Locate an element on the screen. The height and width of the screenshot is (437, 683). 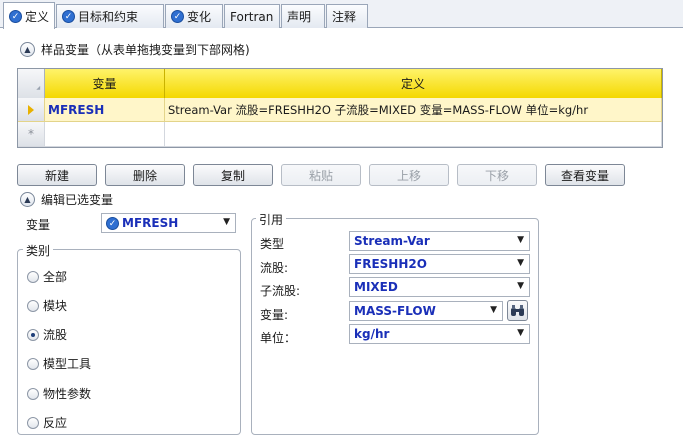
type-select: Stream-Var ▼ is located at coordinates (439, 241).